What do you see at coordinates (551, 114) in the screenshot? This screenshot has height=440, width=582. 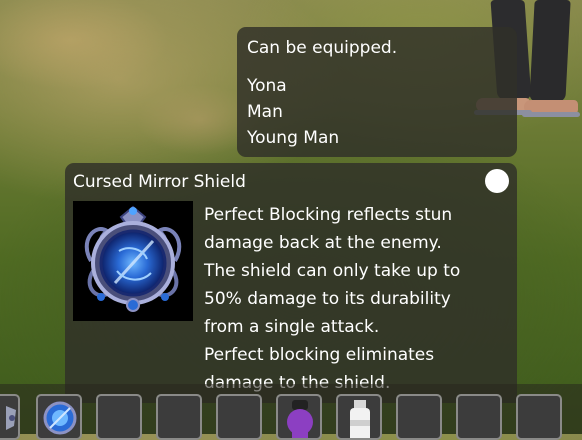 I see `right-sandal` at bounding box center [551, 114].